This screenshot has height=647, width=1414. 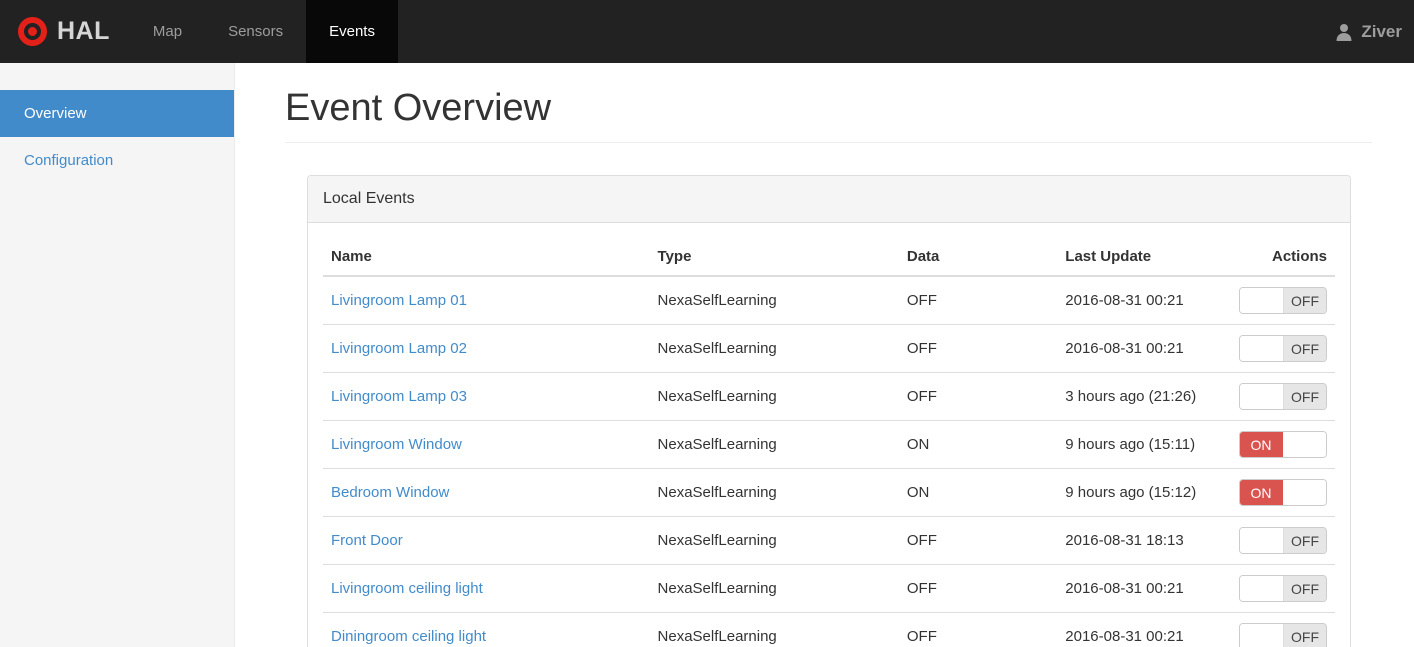 I want to click on event-name-cell: Livingroom Window, so click(x=486, y=444).